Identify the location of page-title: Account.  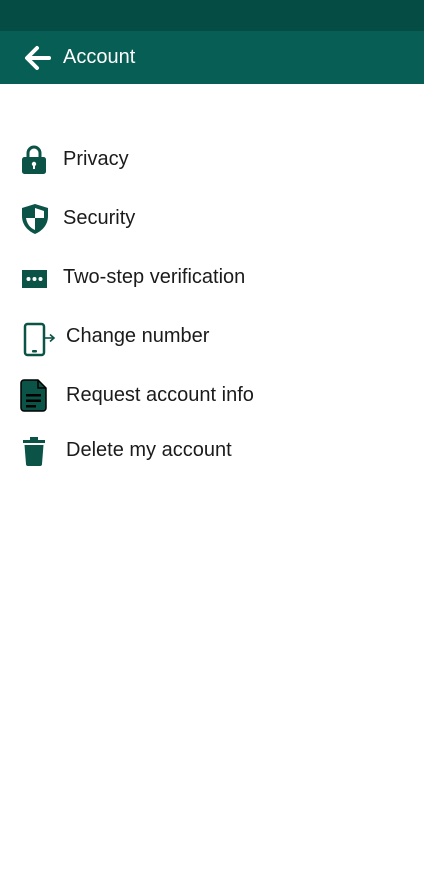
(99, 57).